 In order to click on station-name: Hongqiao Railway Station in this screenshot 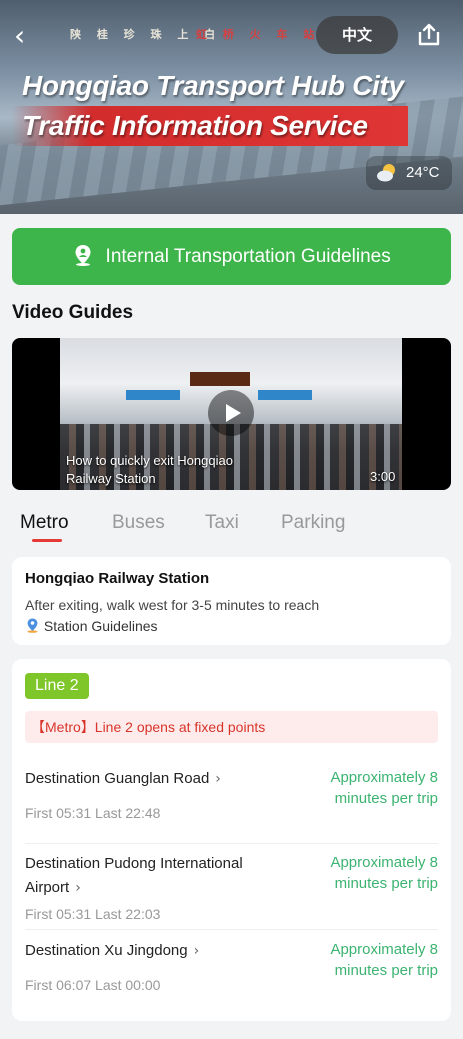, I will do `click(117, 578)`.